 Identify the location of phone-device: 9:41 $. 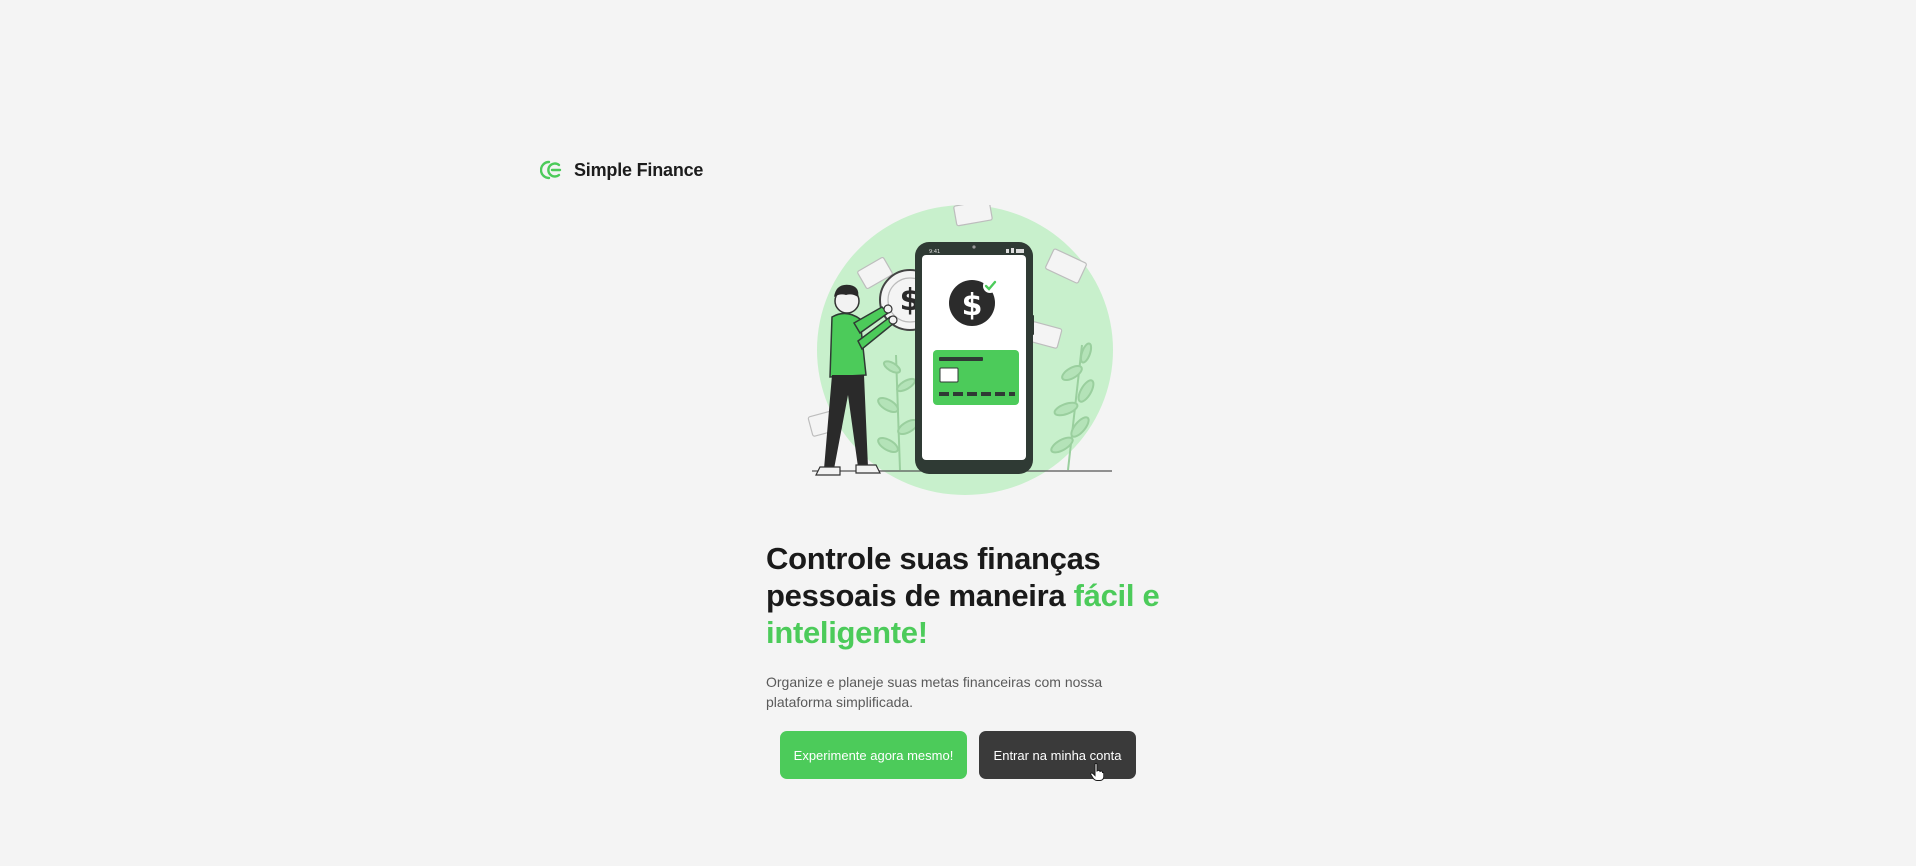
(974, 358).